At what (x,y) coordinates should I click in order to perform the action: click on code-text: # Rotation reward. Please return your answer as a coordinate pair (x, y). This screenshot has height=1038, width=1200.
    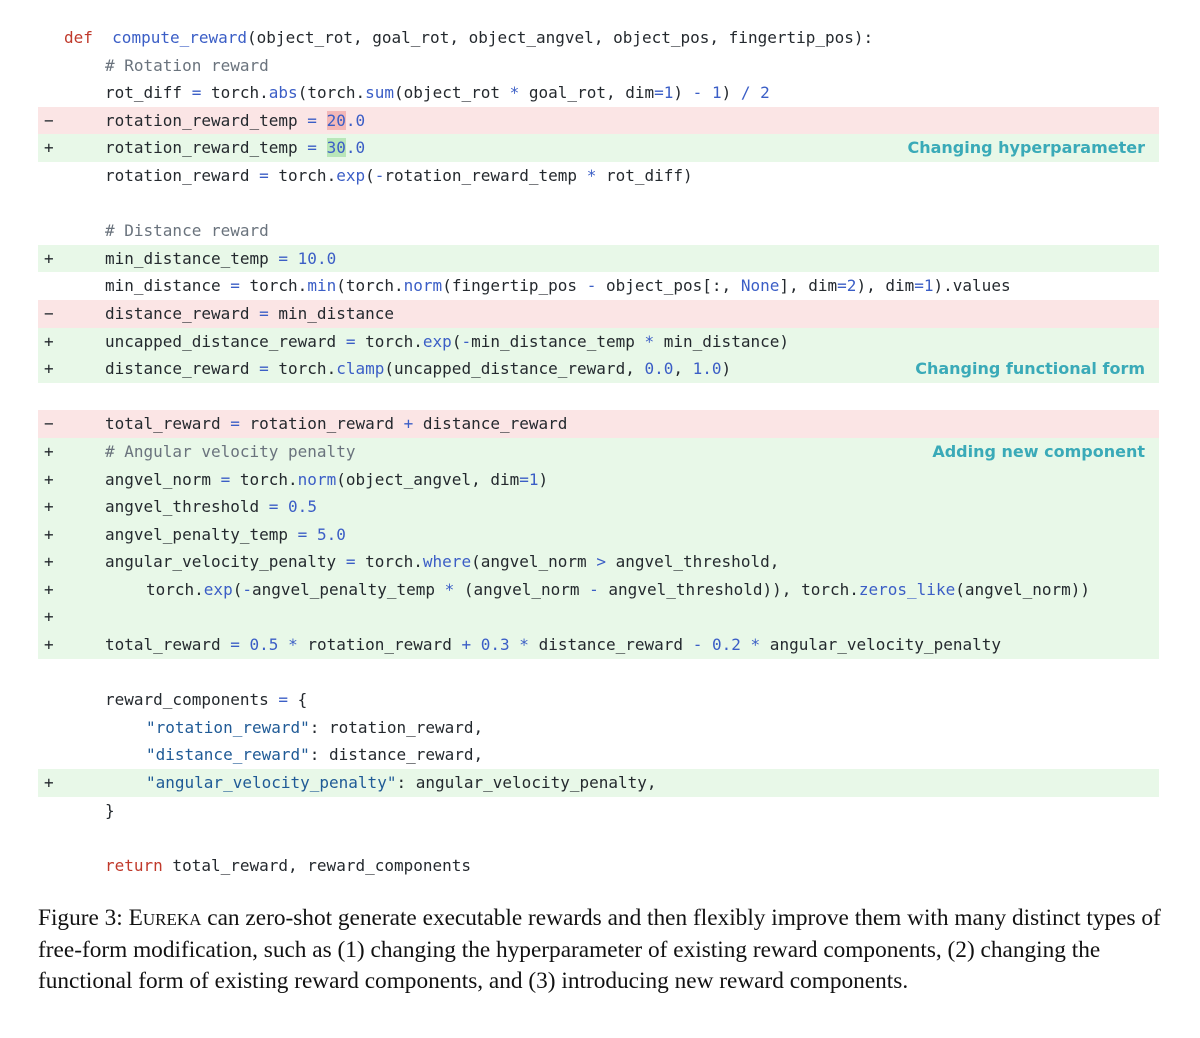
    Looking at the image, I should click on (187, 66).